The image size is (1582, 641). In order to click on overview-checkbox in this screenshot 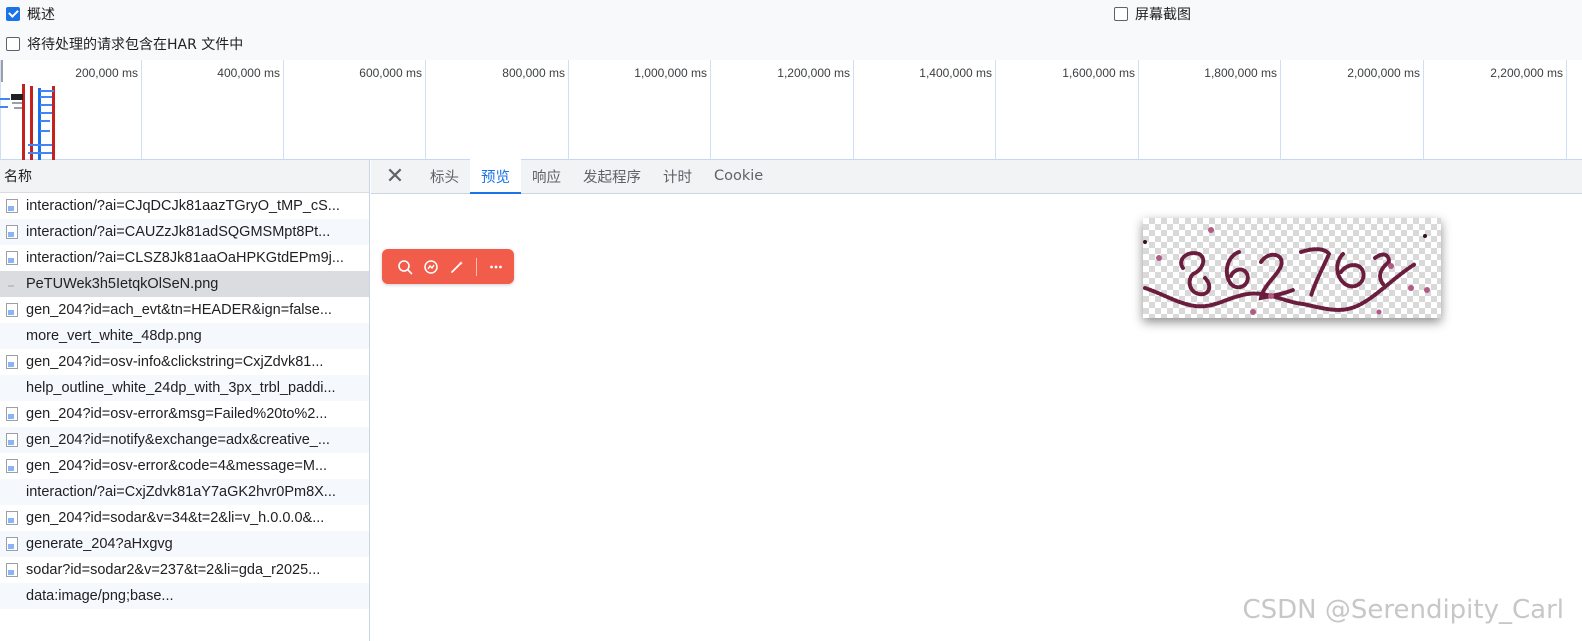, I will do `click(13, 14)`.